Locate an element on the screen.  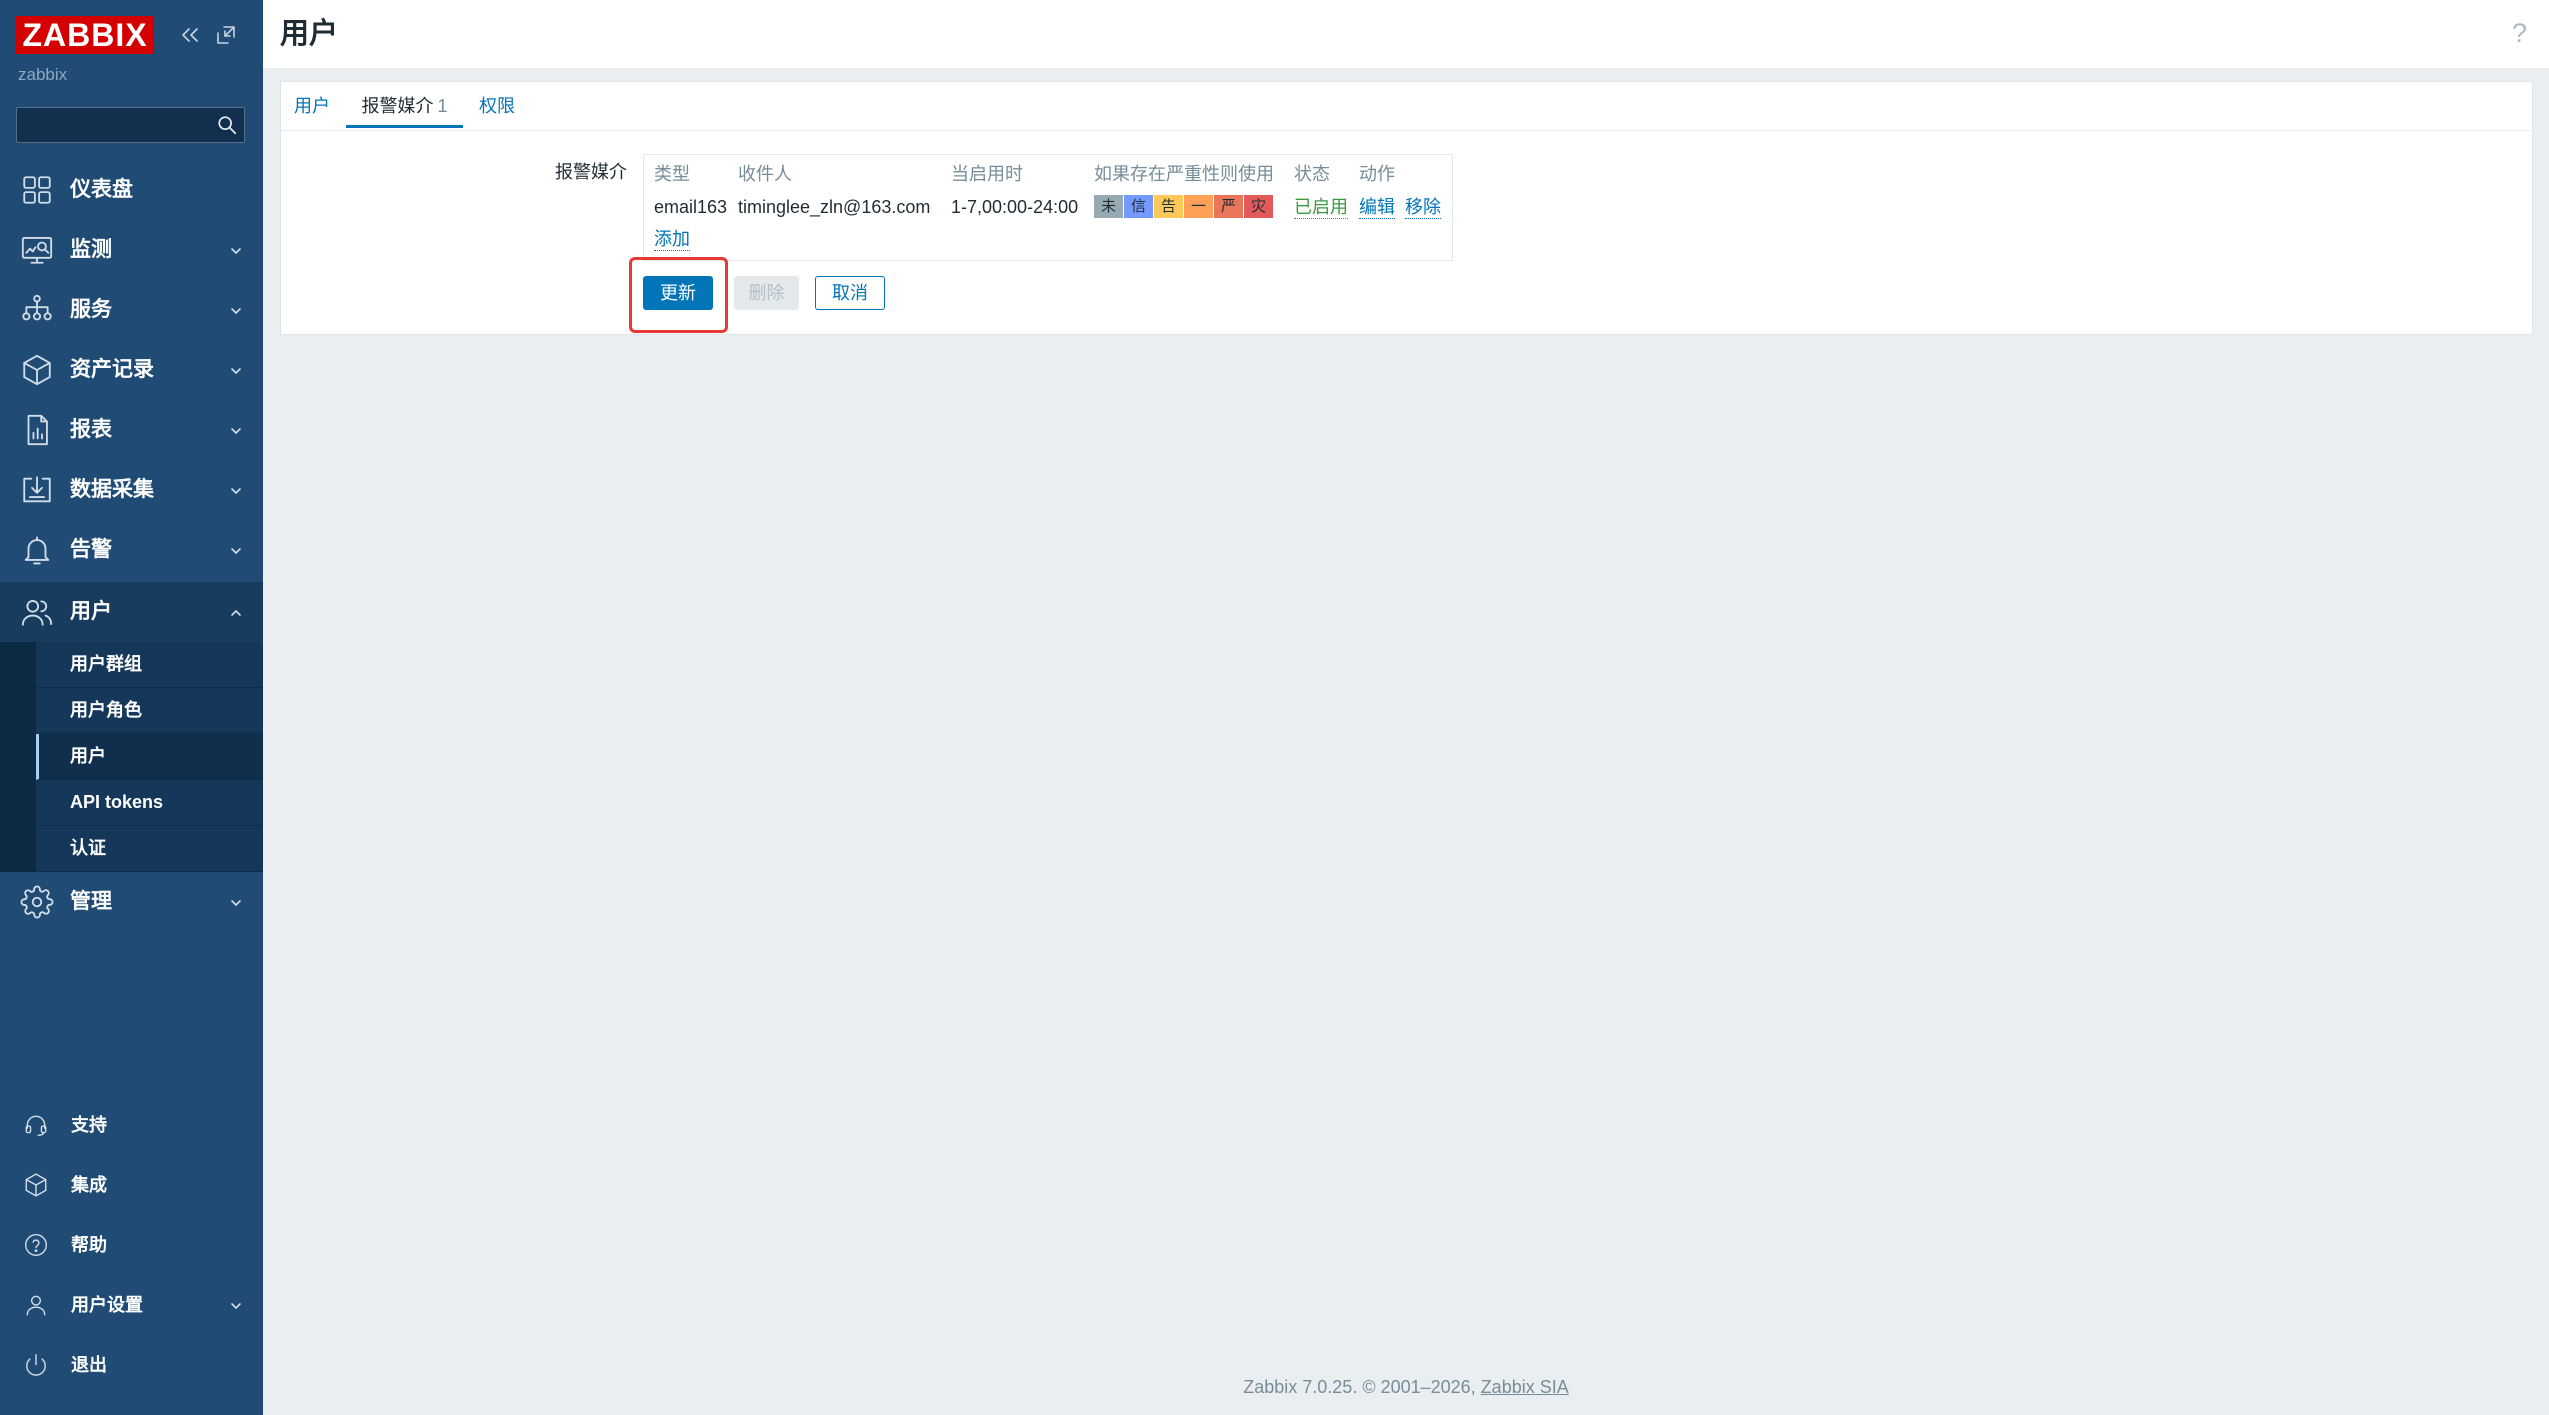
severity-information: 信 is located at coordinates (1138, 206).